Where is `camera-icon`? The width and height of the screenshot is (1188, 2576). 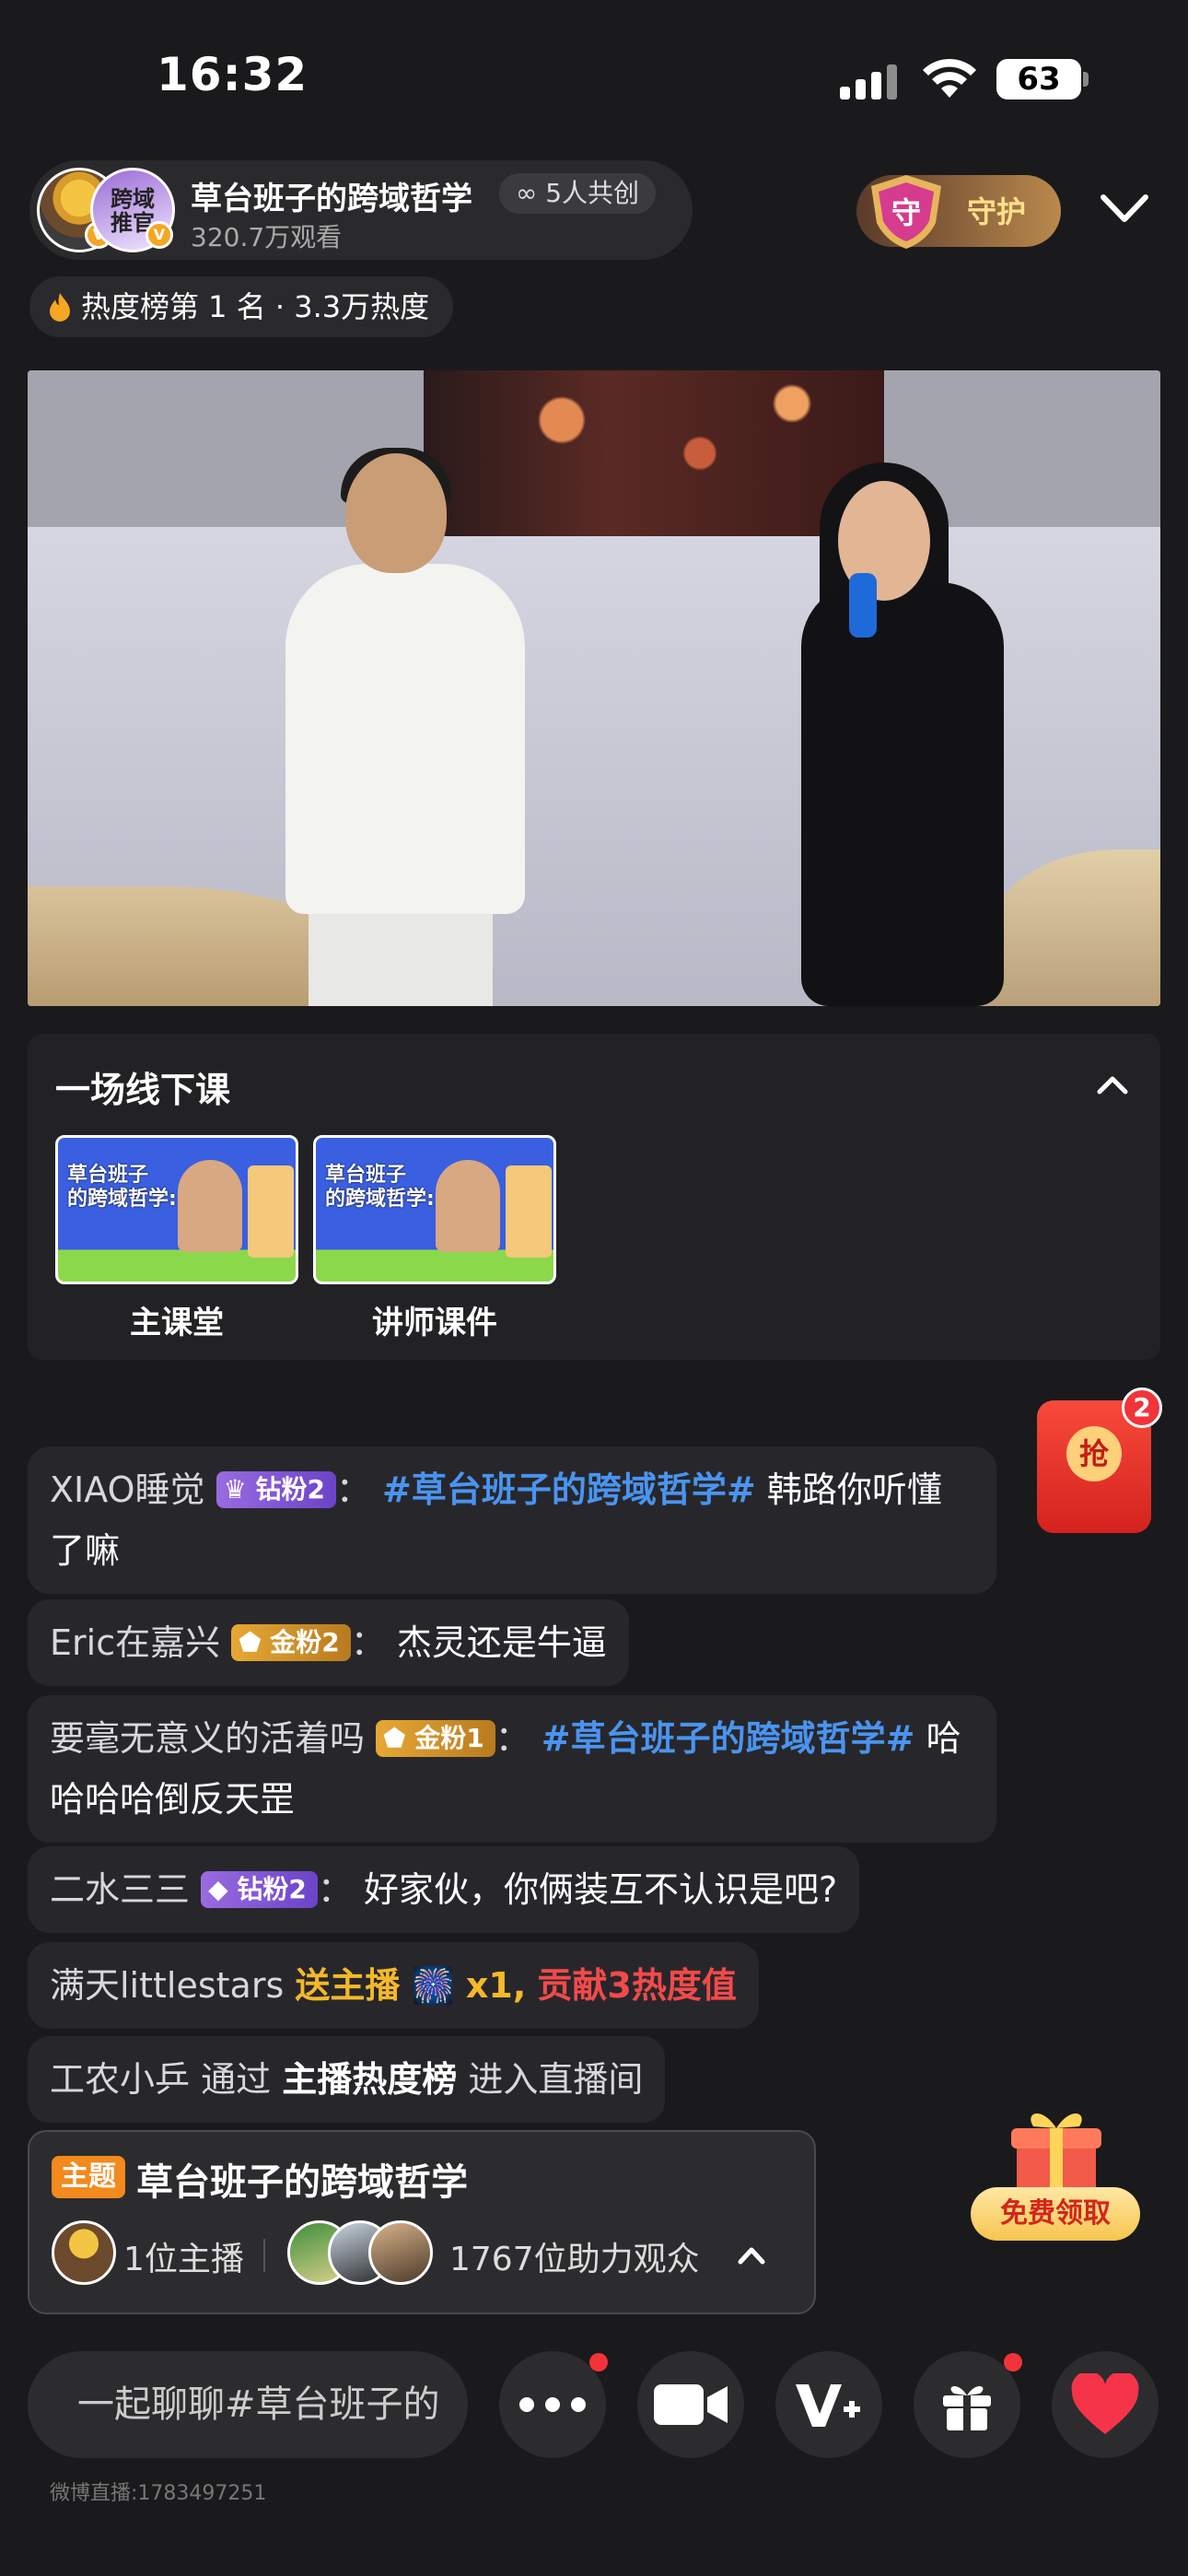 camera-icon is located at coordinates (691, 2404).